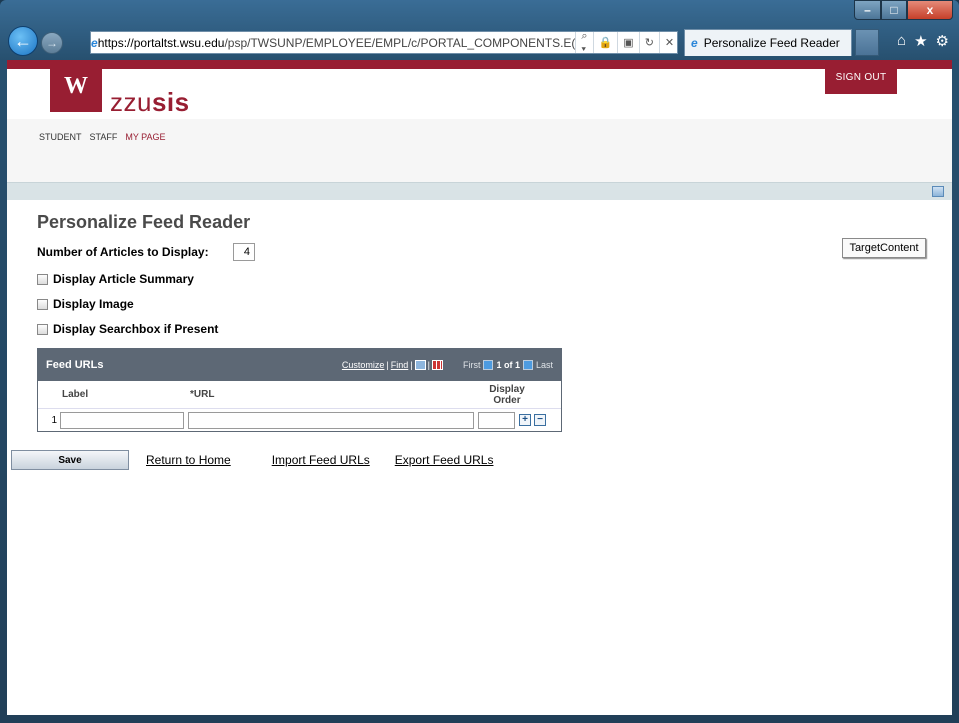 The width and height of the screenshot is (959, 723). Describe the element at coordinates (104, 157) in the screenshot. I see `menu-item-staff: STAFF` at that location.